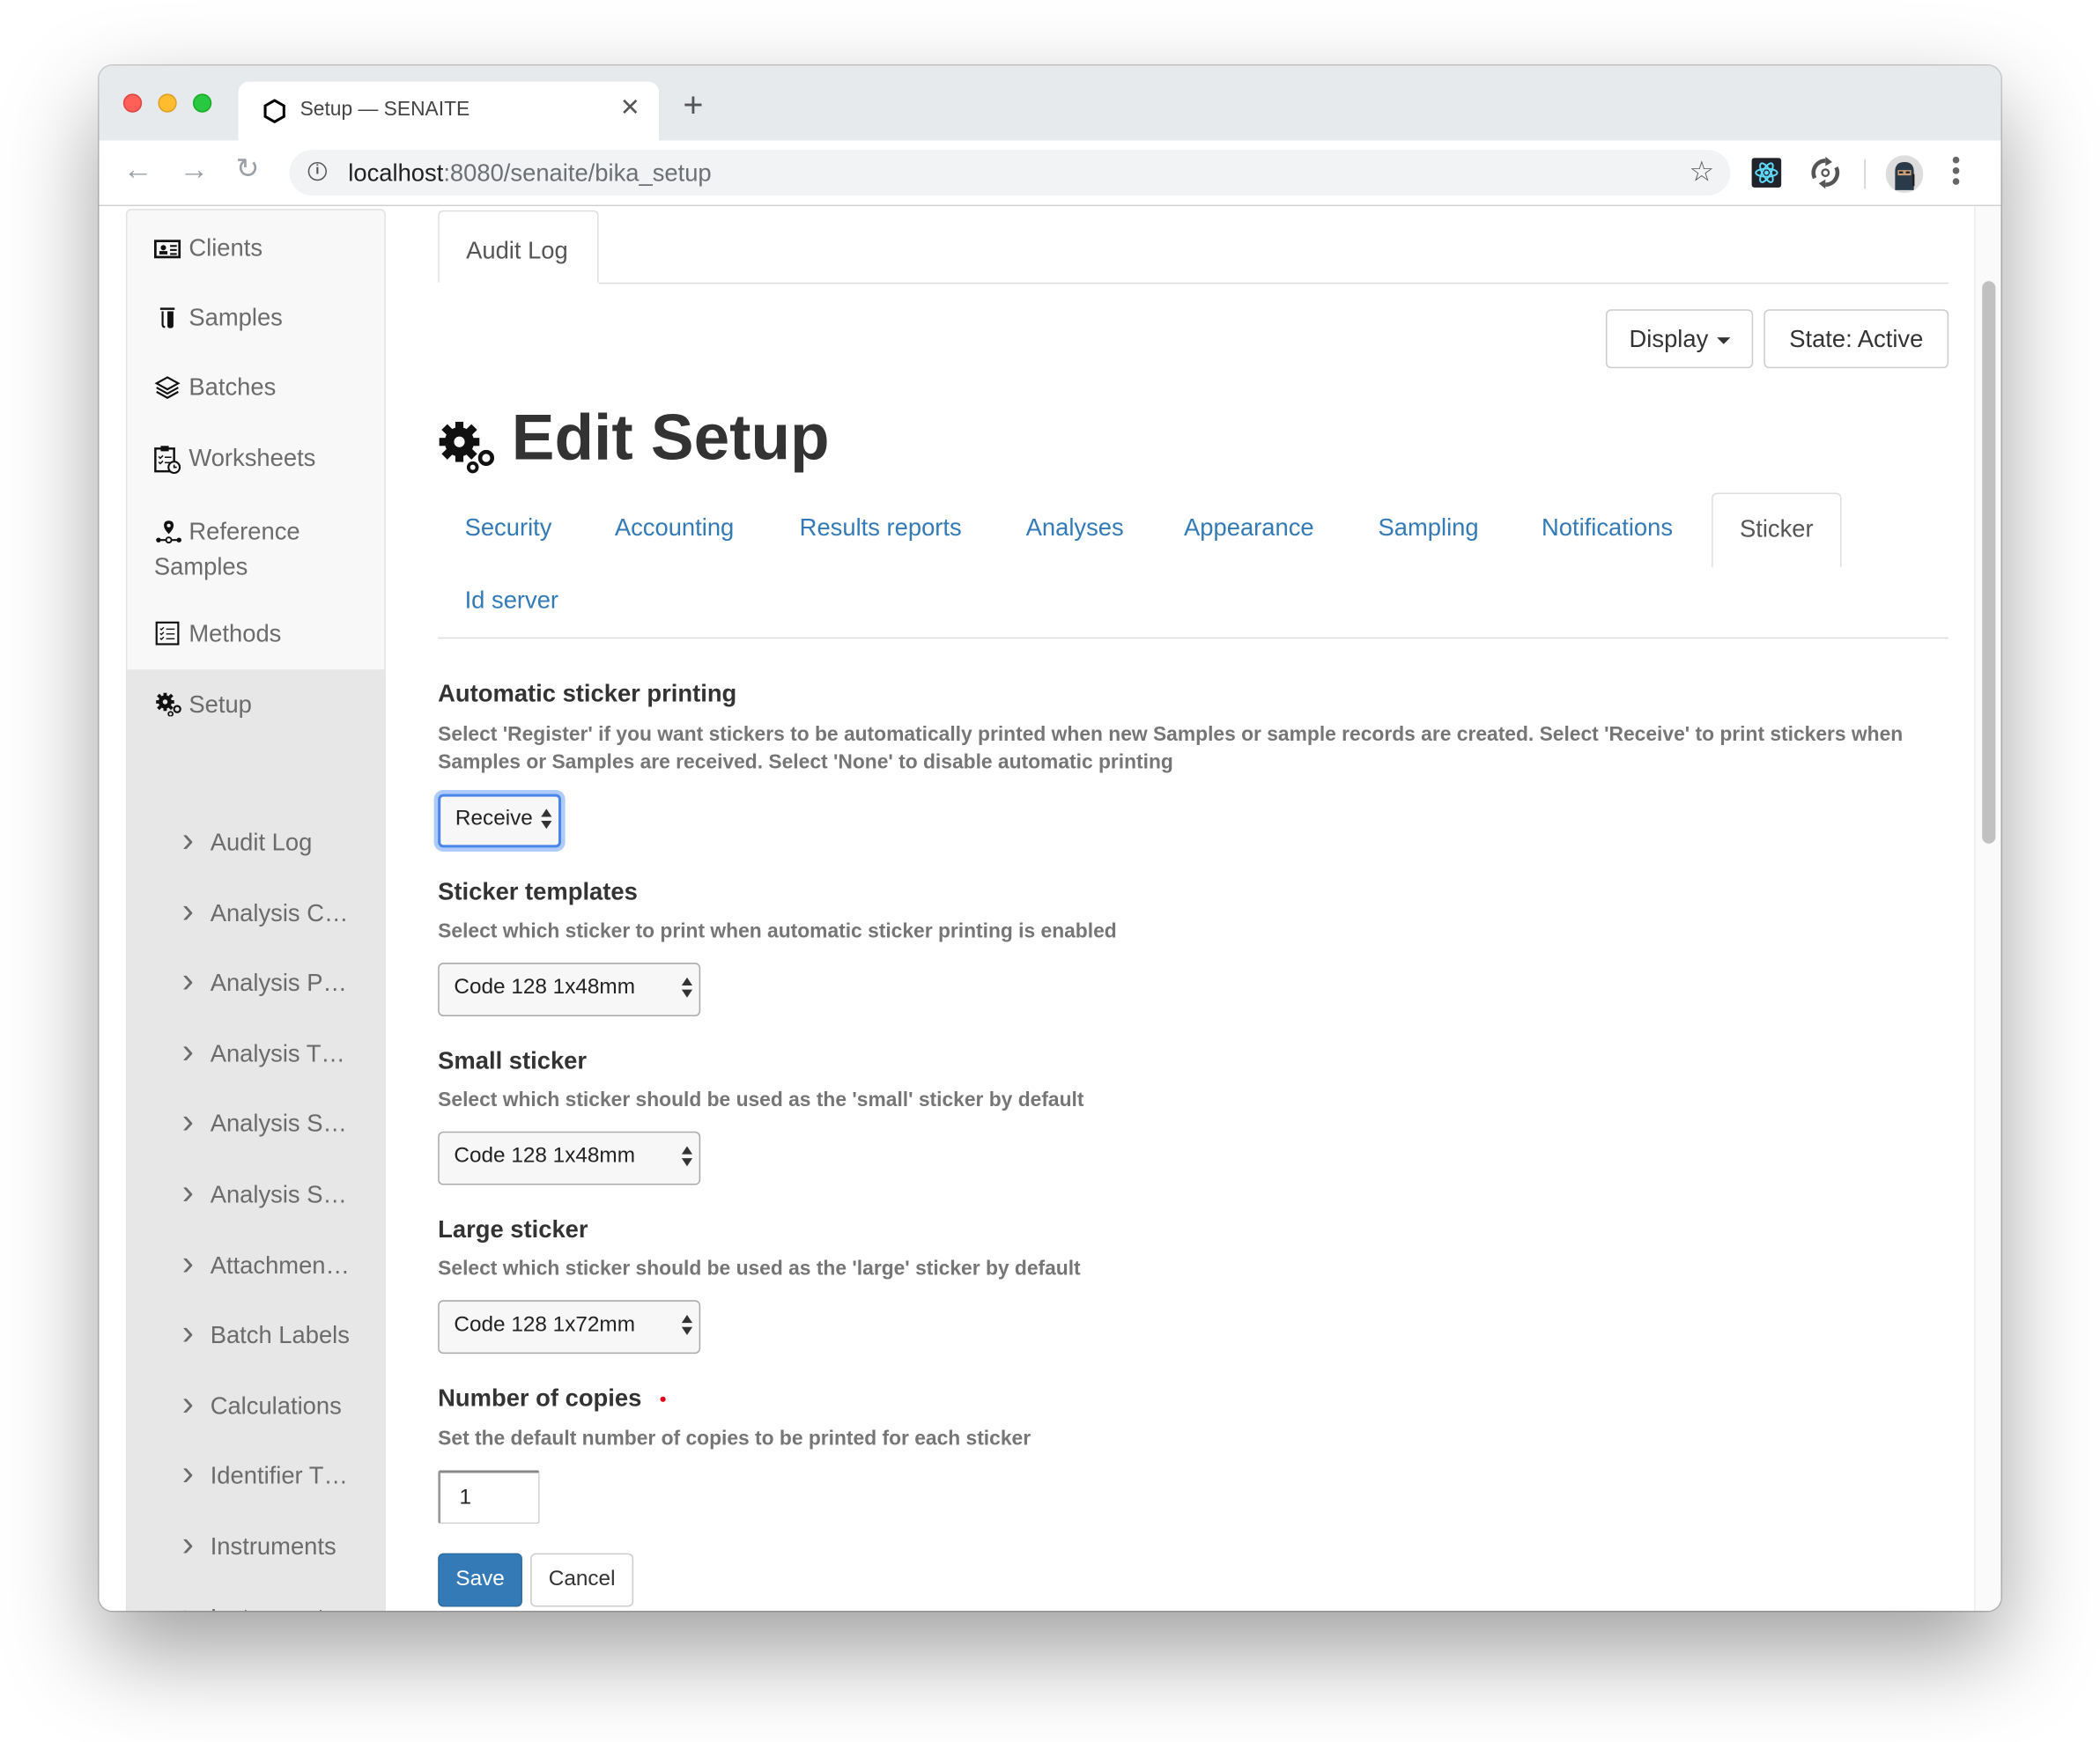 This screenshot has height=1742, width=2100. Describe the element at coordinates (226, 549) in the screenshot. I see `sidebar-item-label: Reference Samples` at that location.